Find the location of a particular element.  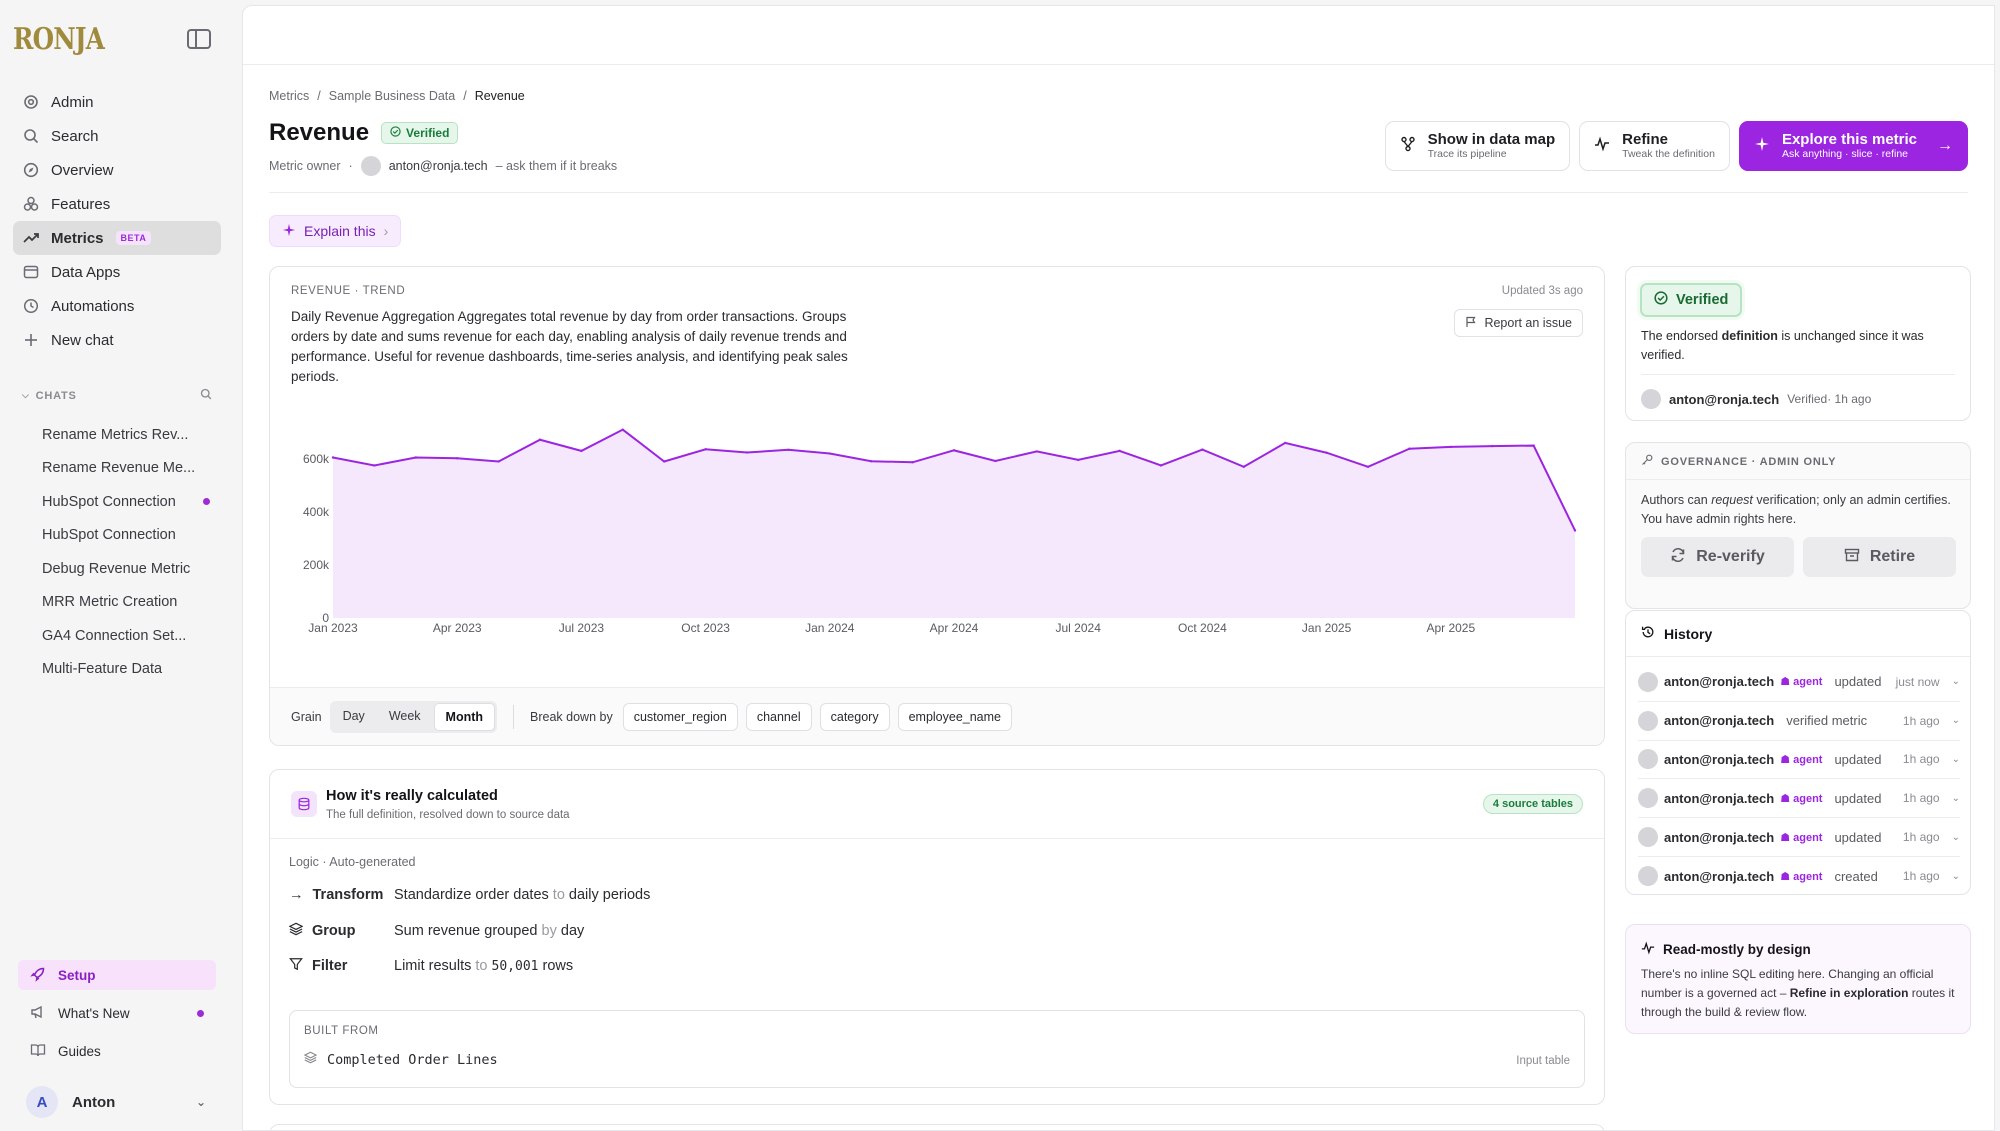

chat-title: HubSpot Connection is located at coordinates (109, 501).